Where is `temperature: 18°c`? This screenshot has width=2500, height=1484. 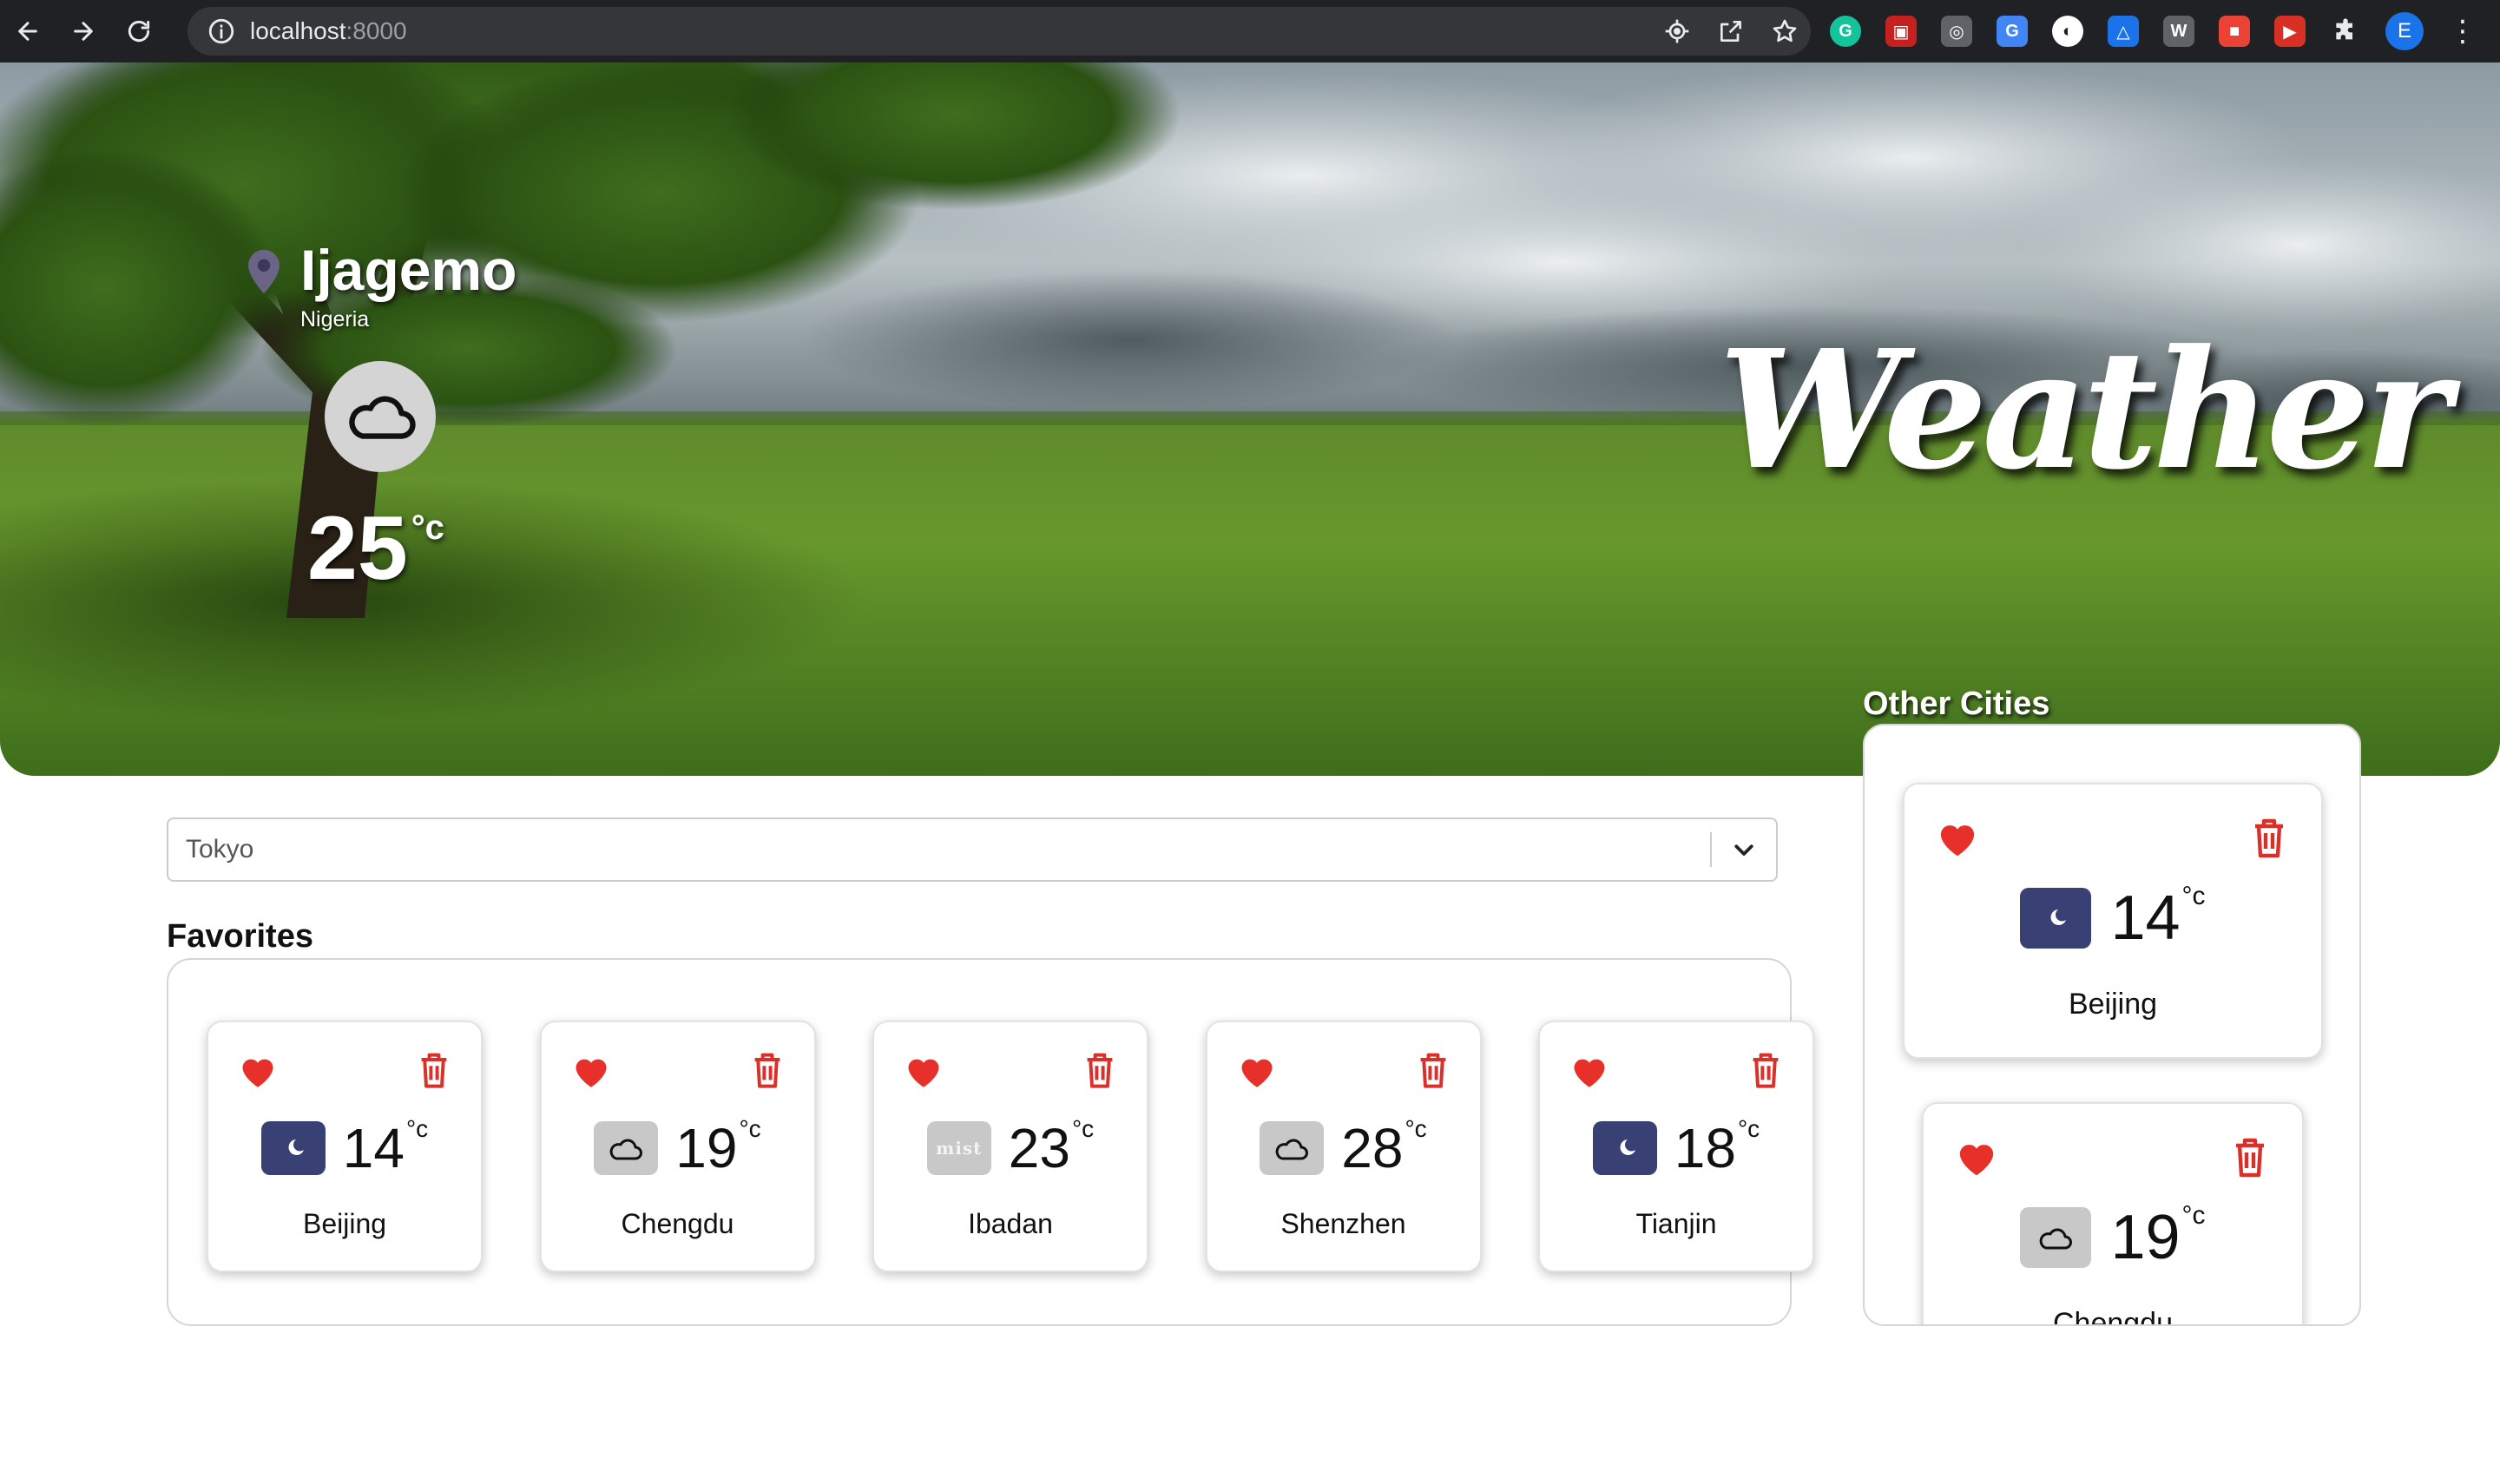 temperature: 18°c is located at coordinates (1717, 1148).